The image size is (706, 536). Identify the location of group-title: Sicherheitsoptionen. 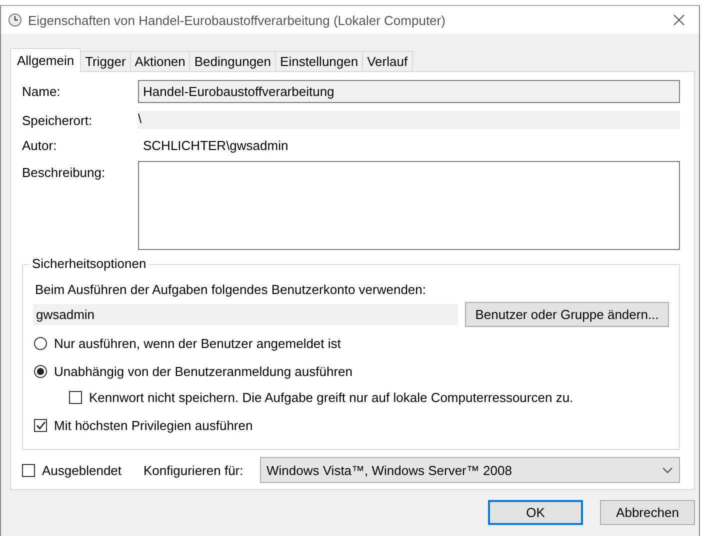
(89, 263).